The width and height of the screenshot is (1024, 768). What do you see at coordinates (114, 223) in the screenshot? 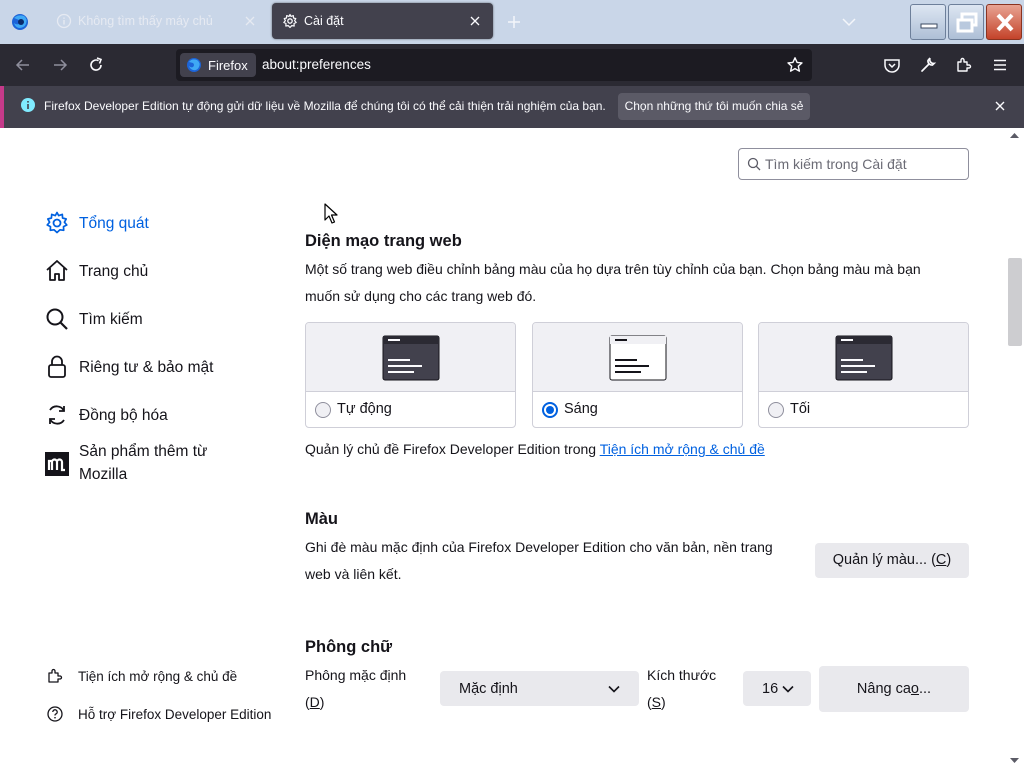
I see `category-label: Tổng quát` at bounding box center [114, 223].